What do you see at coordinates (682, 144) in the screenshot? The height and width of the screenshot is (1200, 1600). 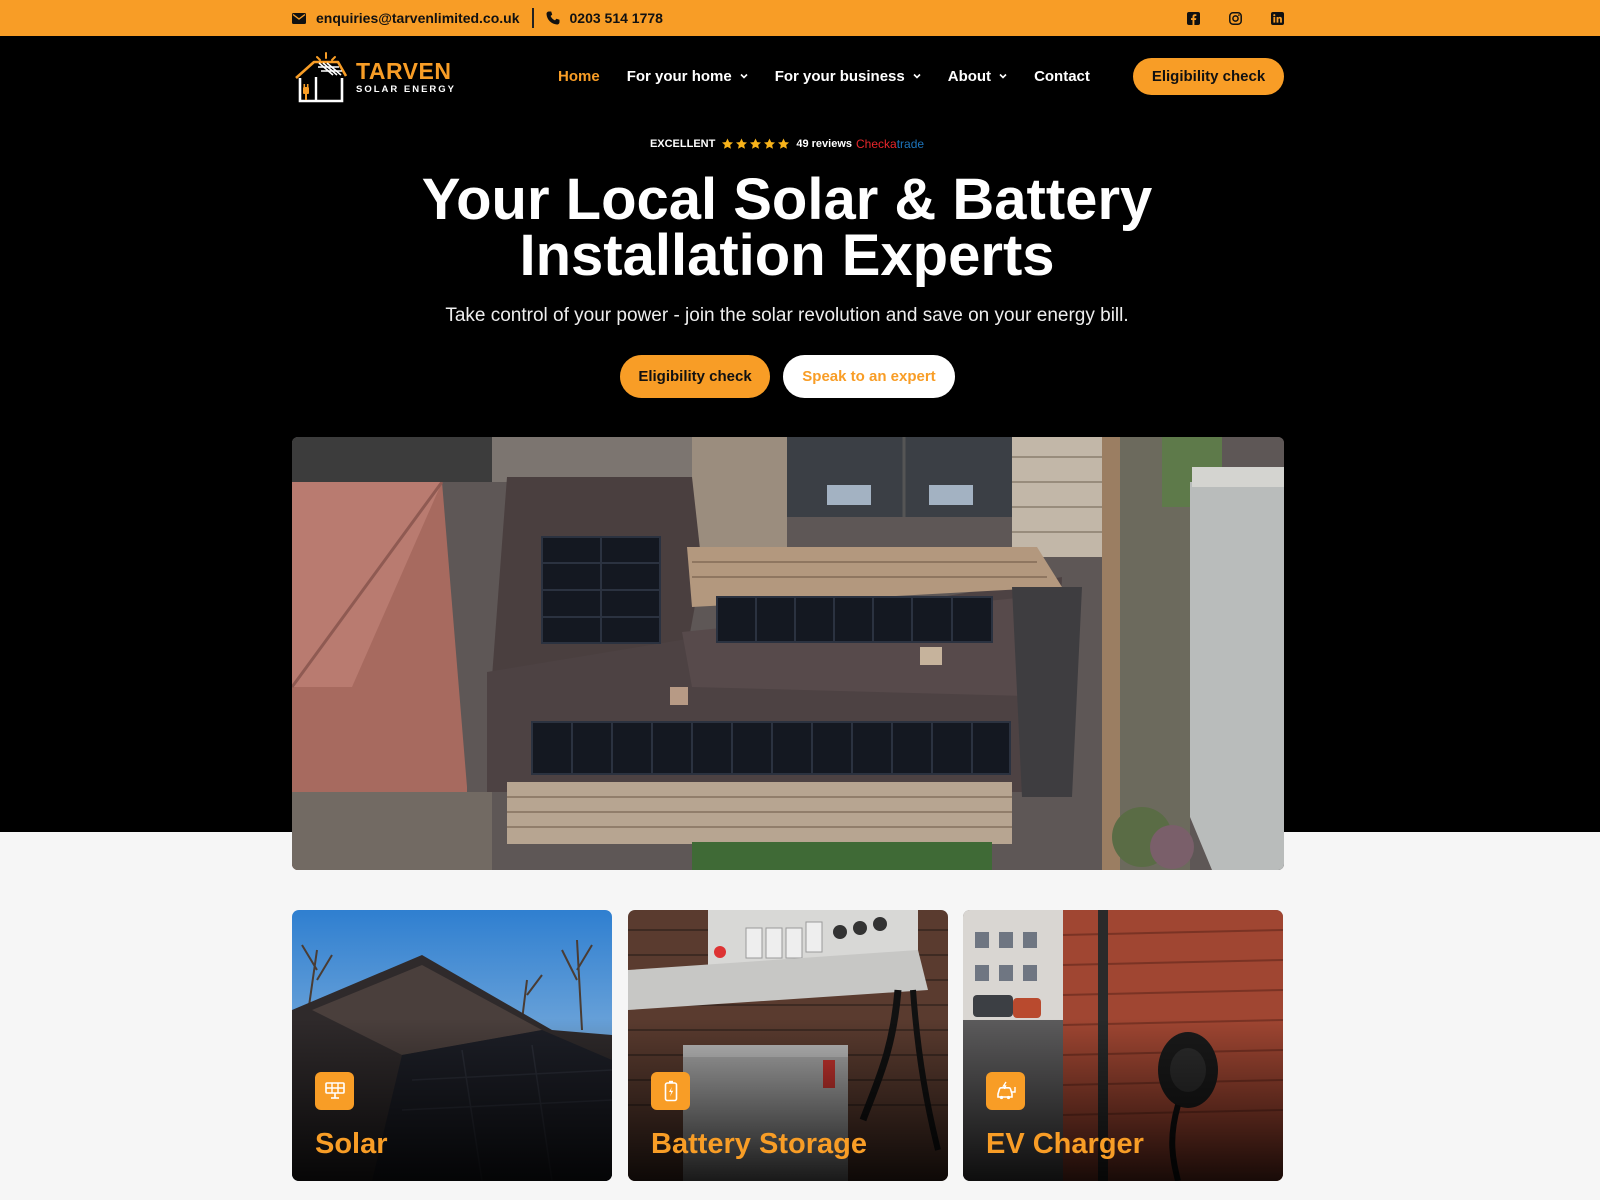 I see `rating-label: EXCELLENT` at bounding box center [682, 144].